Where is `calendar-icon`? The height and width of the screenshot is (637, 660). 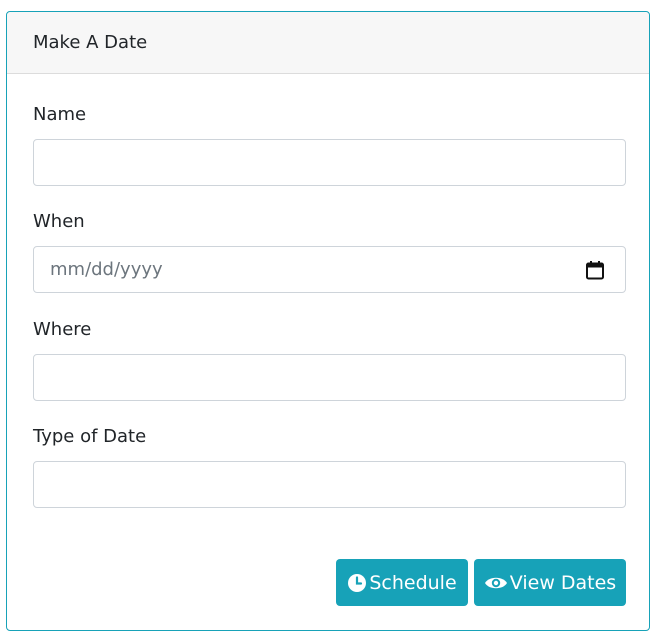
calendar-icon is located at coordinates (595, 270).